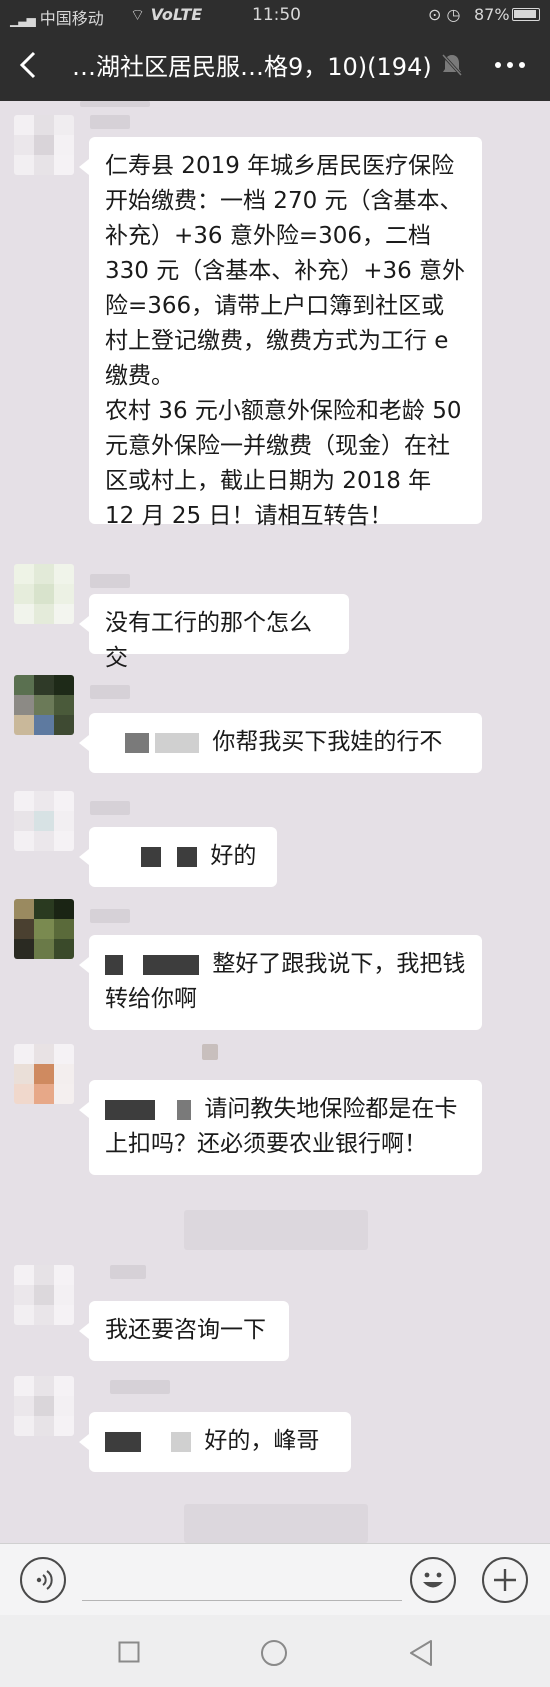  I want to click on carrier-label: ▁▃▅ 中国移动, so click(57, 18).